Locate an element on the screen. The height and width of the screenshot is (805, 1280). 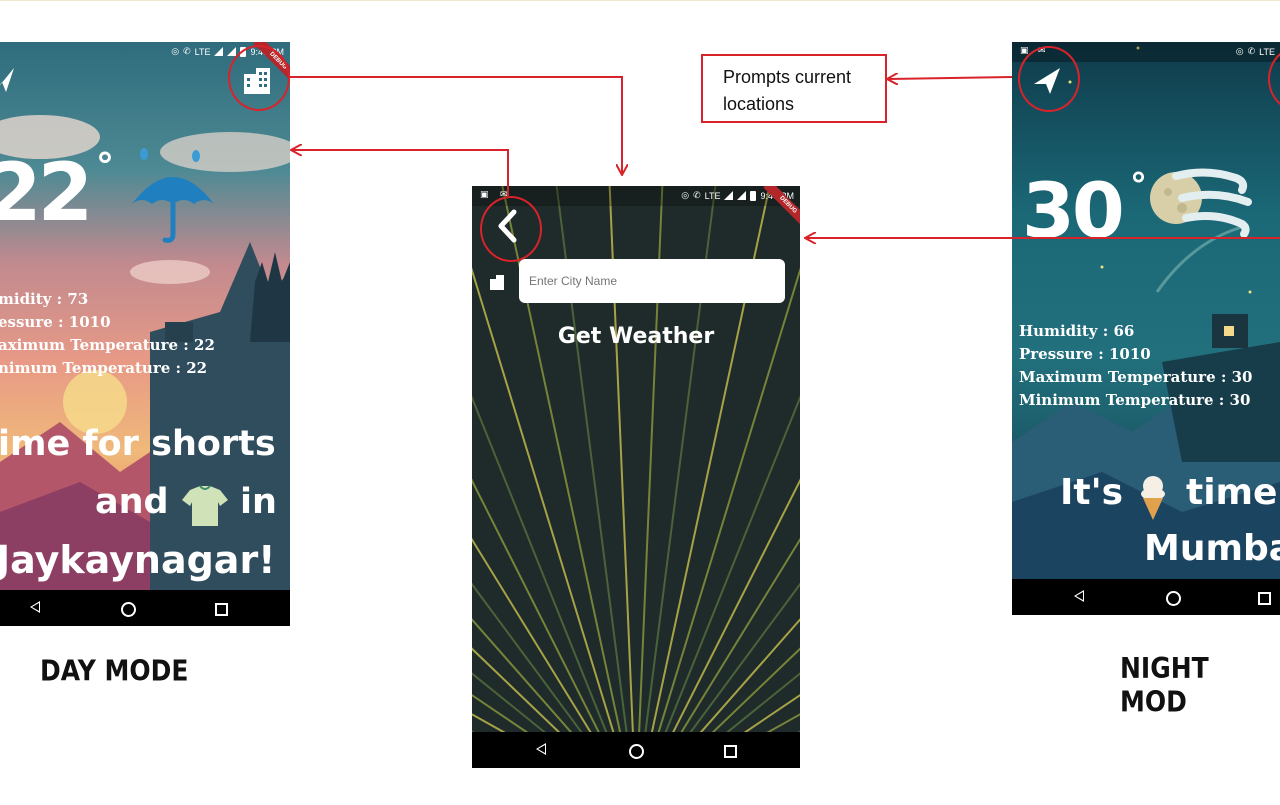
callout-line-2: locations is located at coordinates (759, 104).